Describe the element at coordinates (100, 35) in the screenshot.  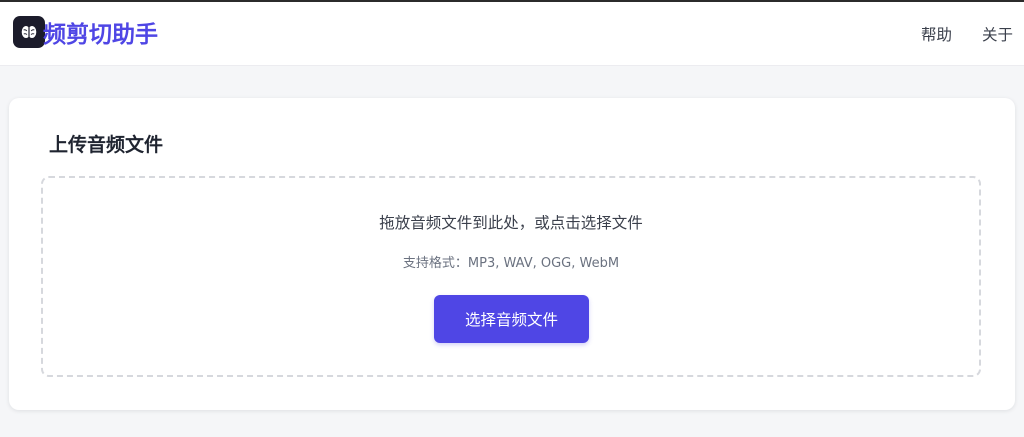
I see `app-title: 频剪切助手` at that location.